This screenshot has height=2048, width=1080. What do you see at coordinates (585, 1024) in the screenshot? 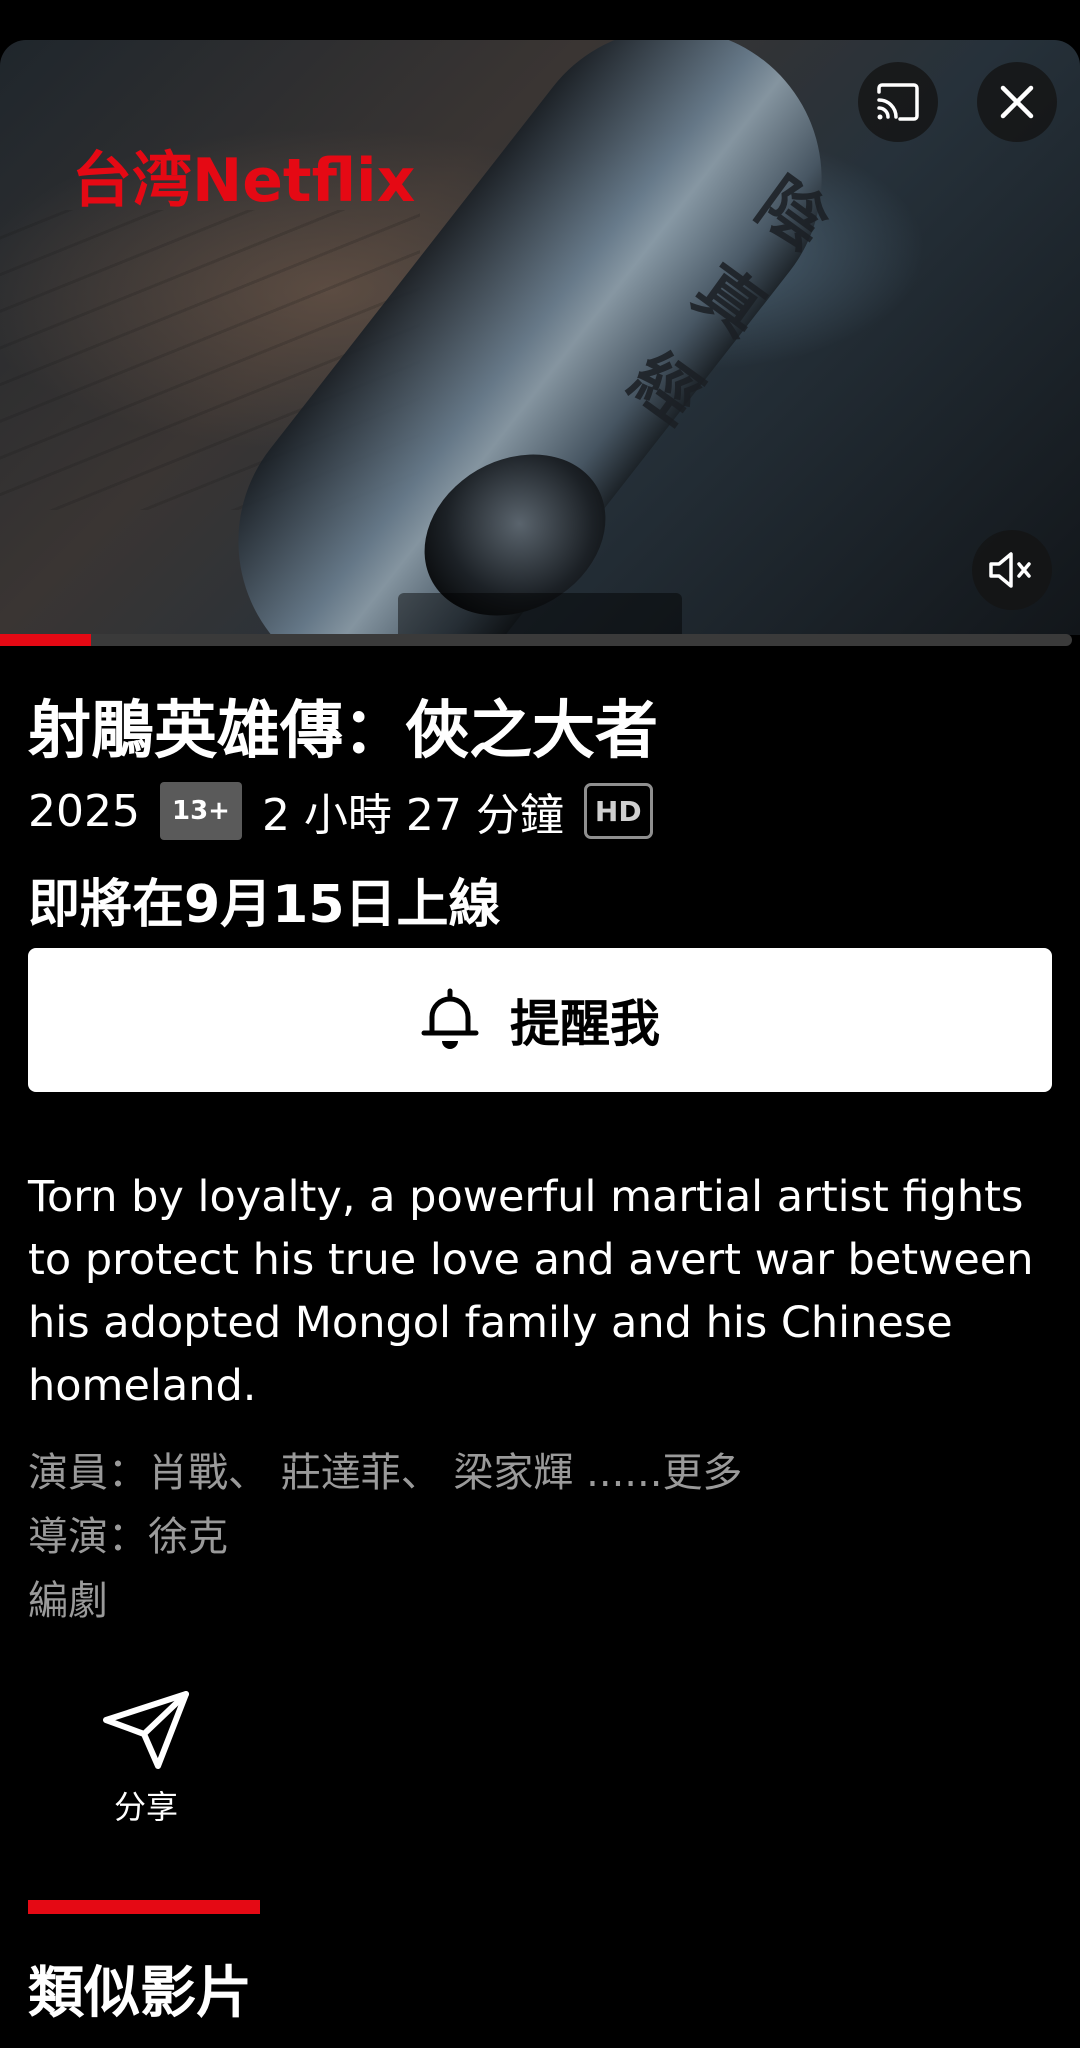
I see `remind-me-label: 提醒我` at bounding box center [585, 1024].